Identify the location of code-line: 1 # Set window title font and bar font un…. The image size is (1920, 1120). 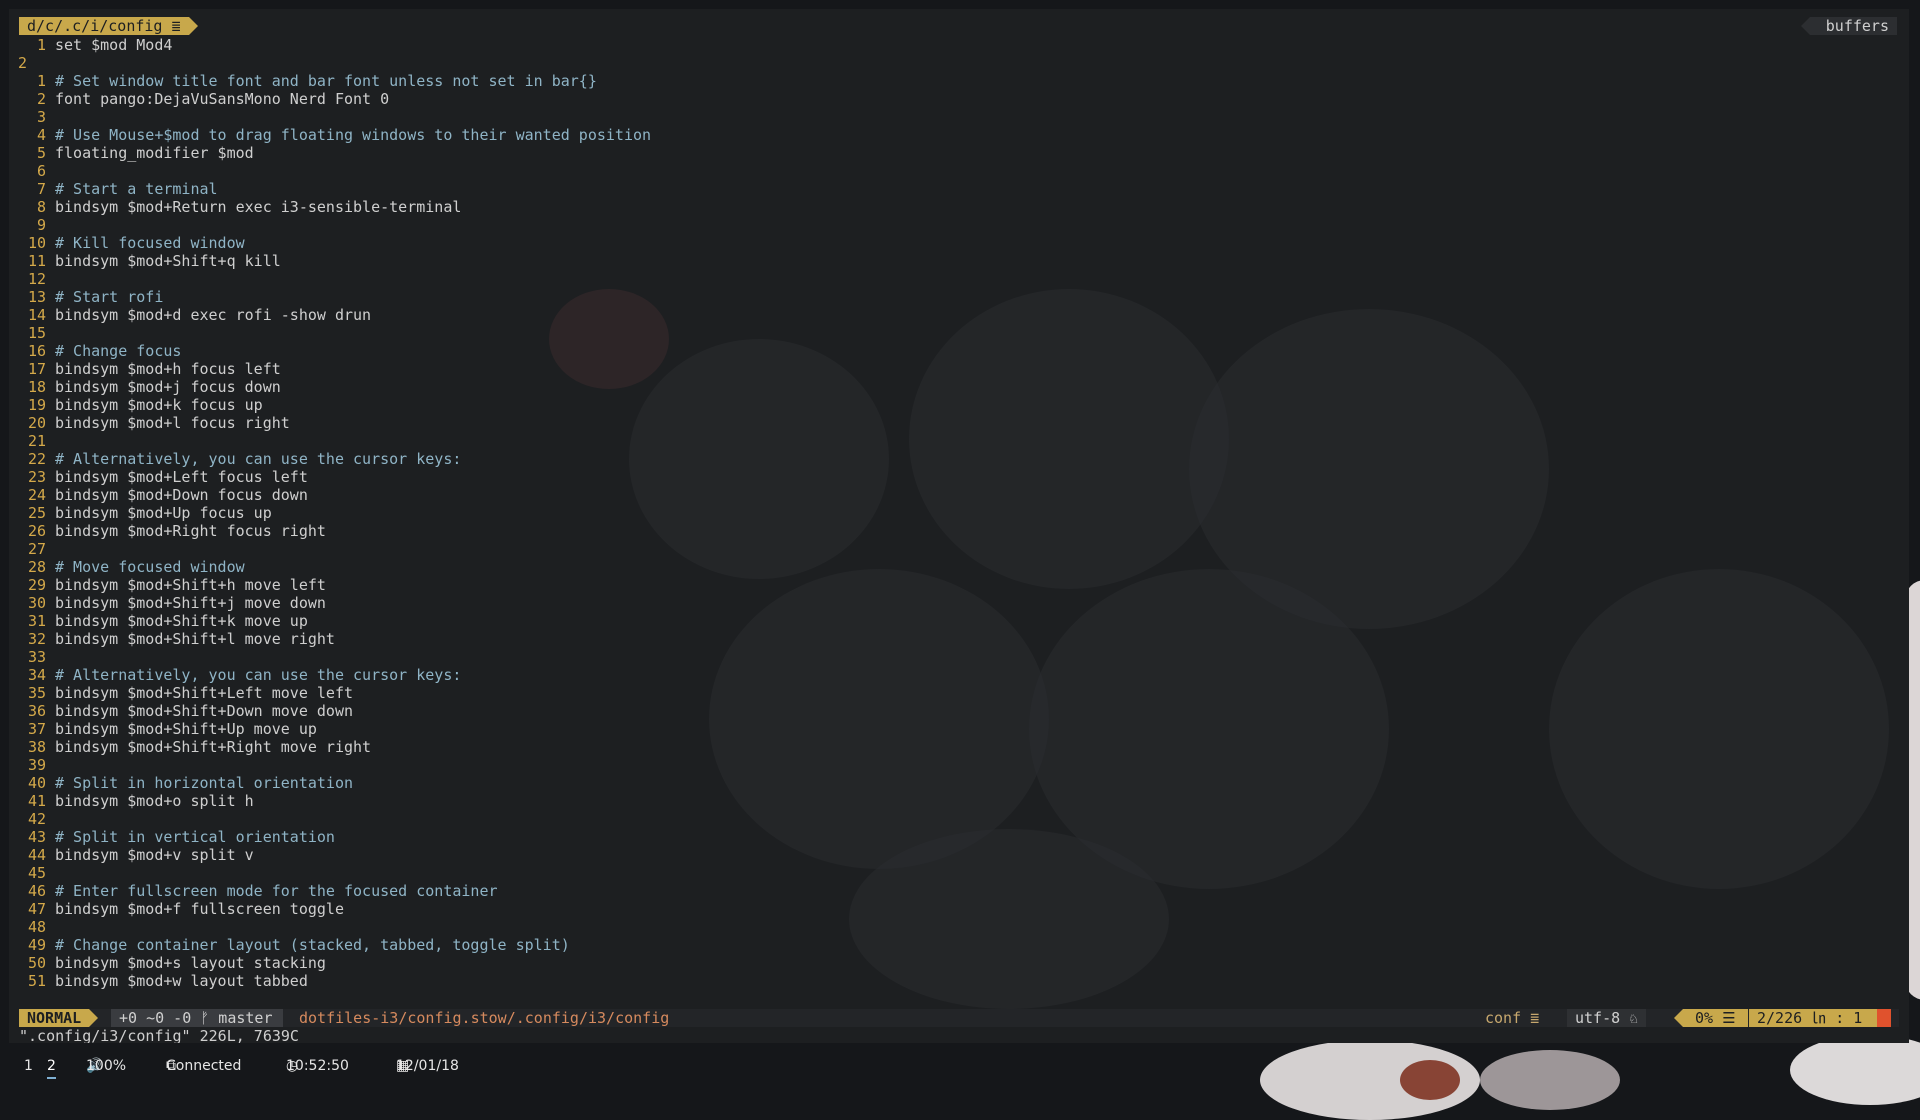
(959, 81).